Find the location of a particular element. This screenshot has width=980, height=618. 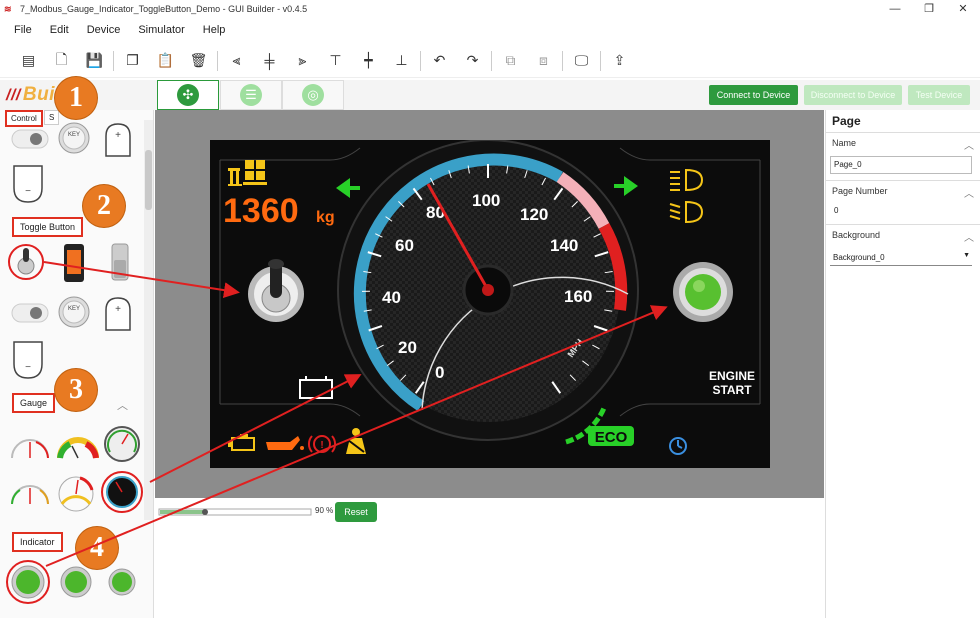

background-select-value: Background_0 is located at coordinates (859, 257).